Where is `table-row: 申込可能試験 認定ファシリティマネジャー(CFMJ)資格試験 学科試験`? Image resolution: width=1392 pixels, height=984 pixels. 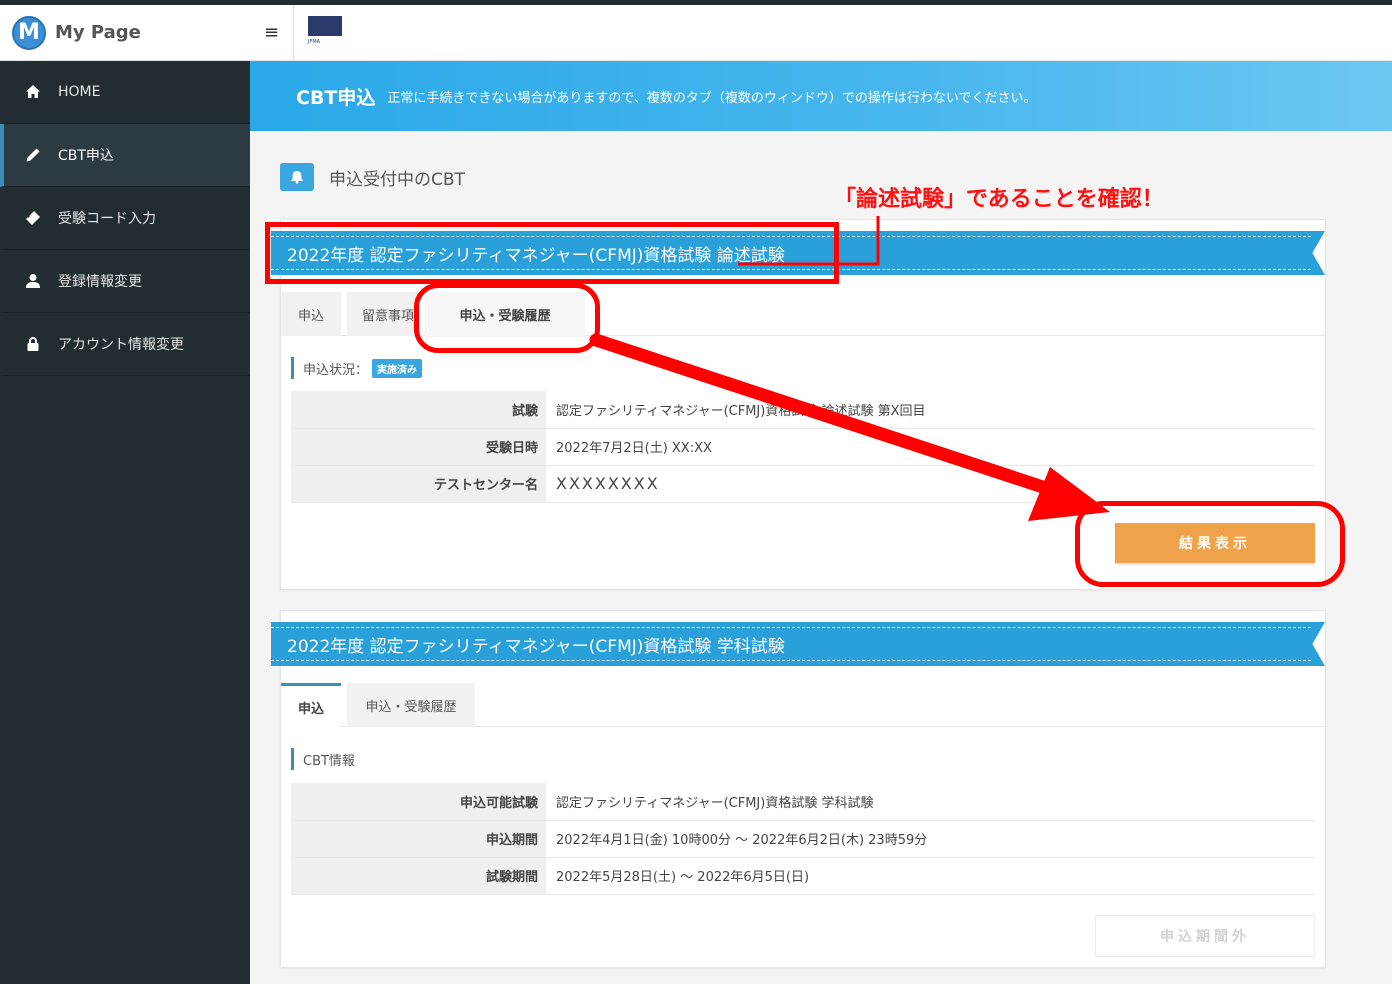
table-row: 申込可能試験 認定ファシリティマネジャー(CFMJ)資格試験 学科試験 is located at coordinates (803, 802).